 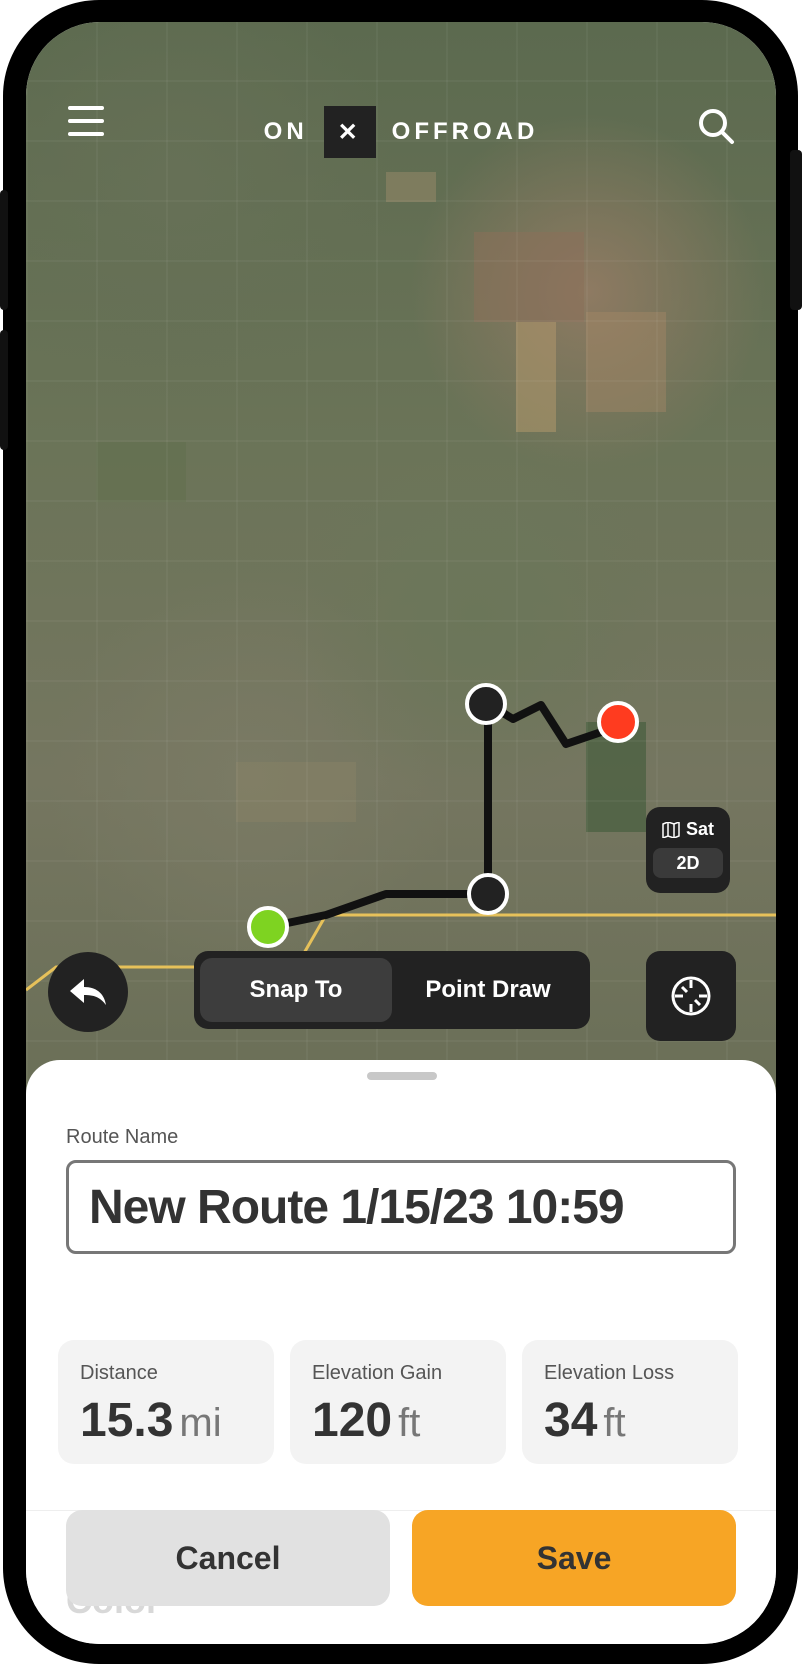 What do you see at coordinates (401, 1207) in the screenshot?
I see `route-name-input: New Route 1/15/23 10:59` at bounding box center [401, 1207].